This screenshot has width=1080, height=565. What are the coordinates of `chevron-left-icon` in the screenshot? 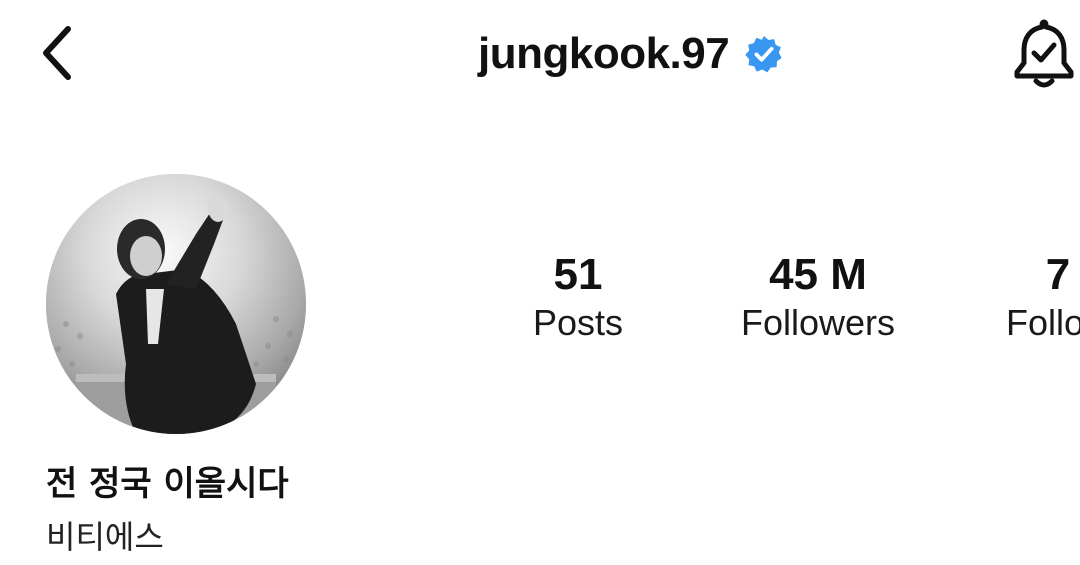 It's located at (57, 53).